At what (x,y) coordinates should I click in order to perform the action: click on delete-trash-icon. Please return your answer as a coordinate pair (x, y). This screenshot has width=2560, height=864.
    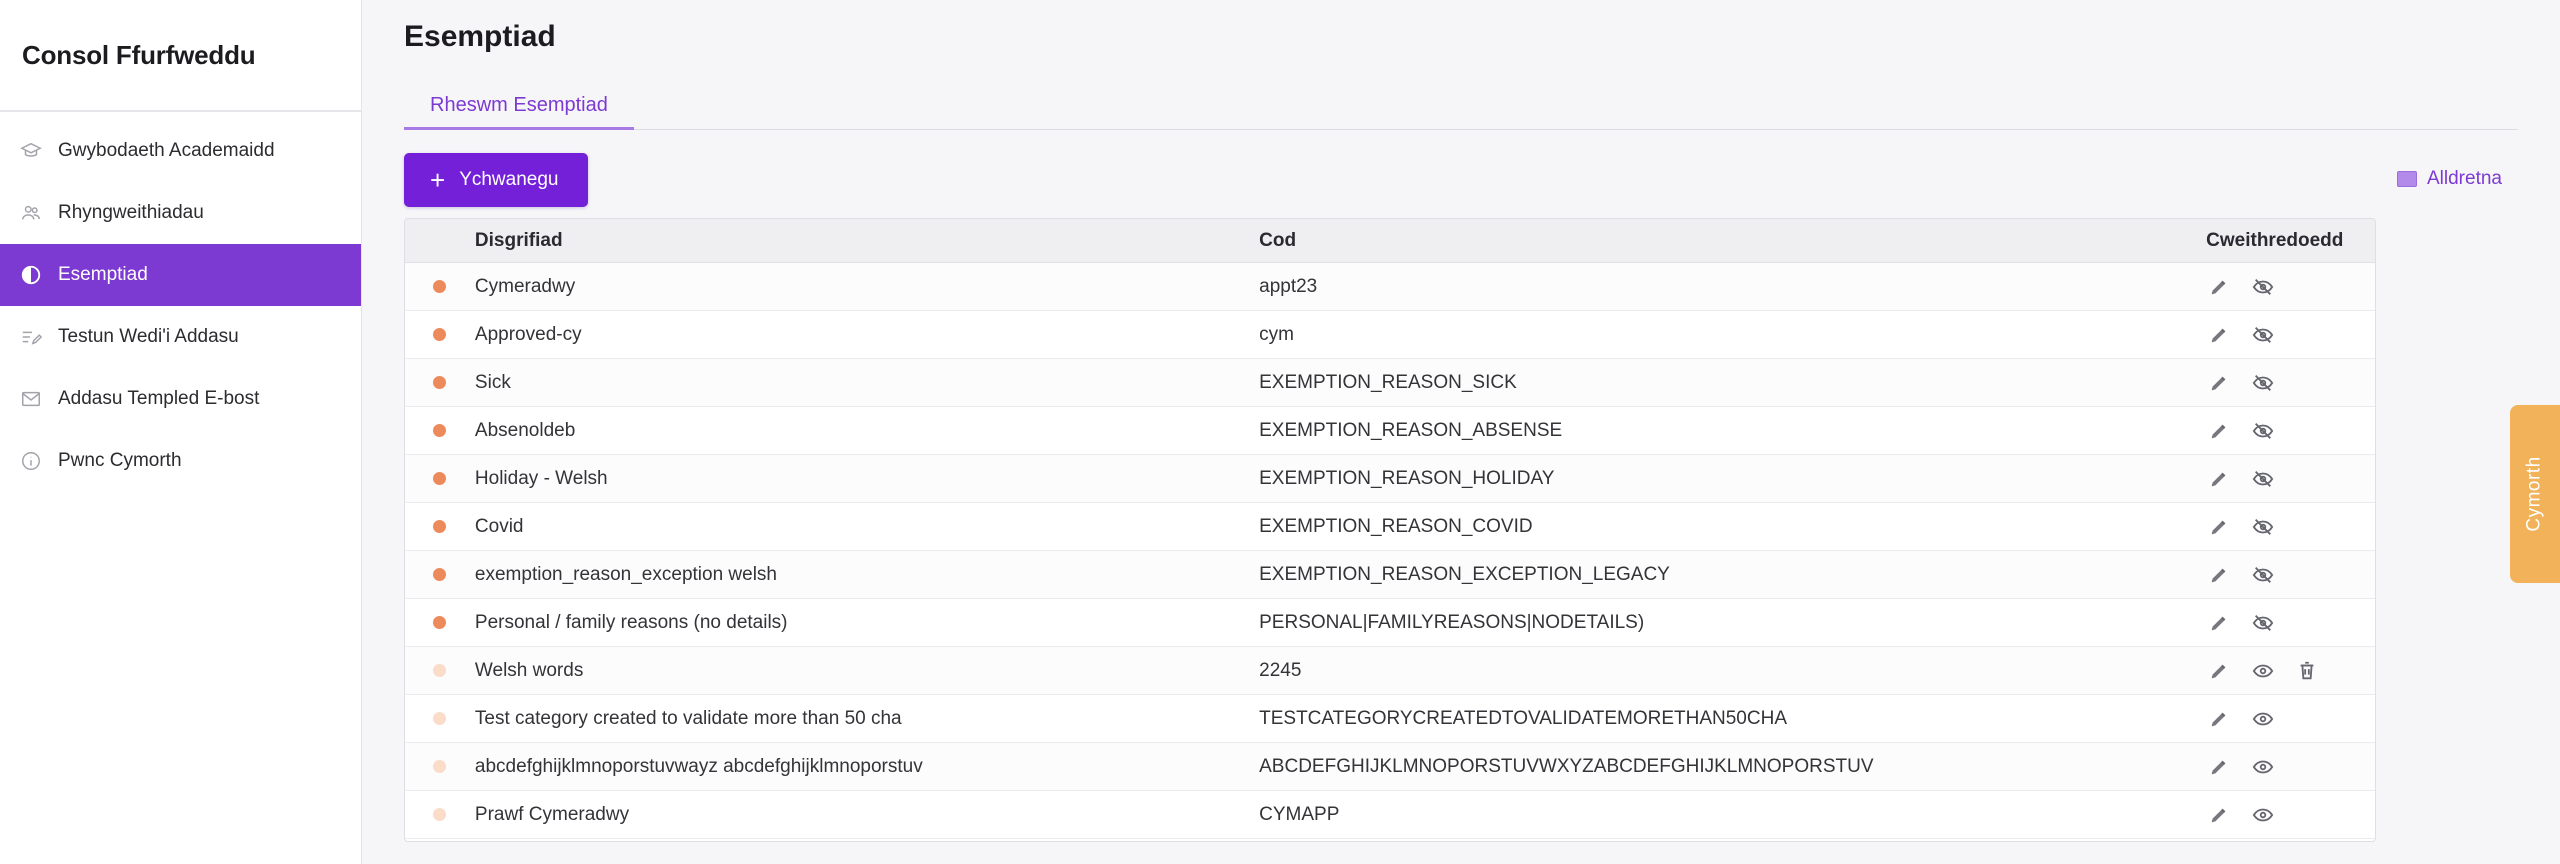
    Looking at the image, I should click on (2307, 671).